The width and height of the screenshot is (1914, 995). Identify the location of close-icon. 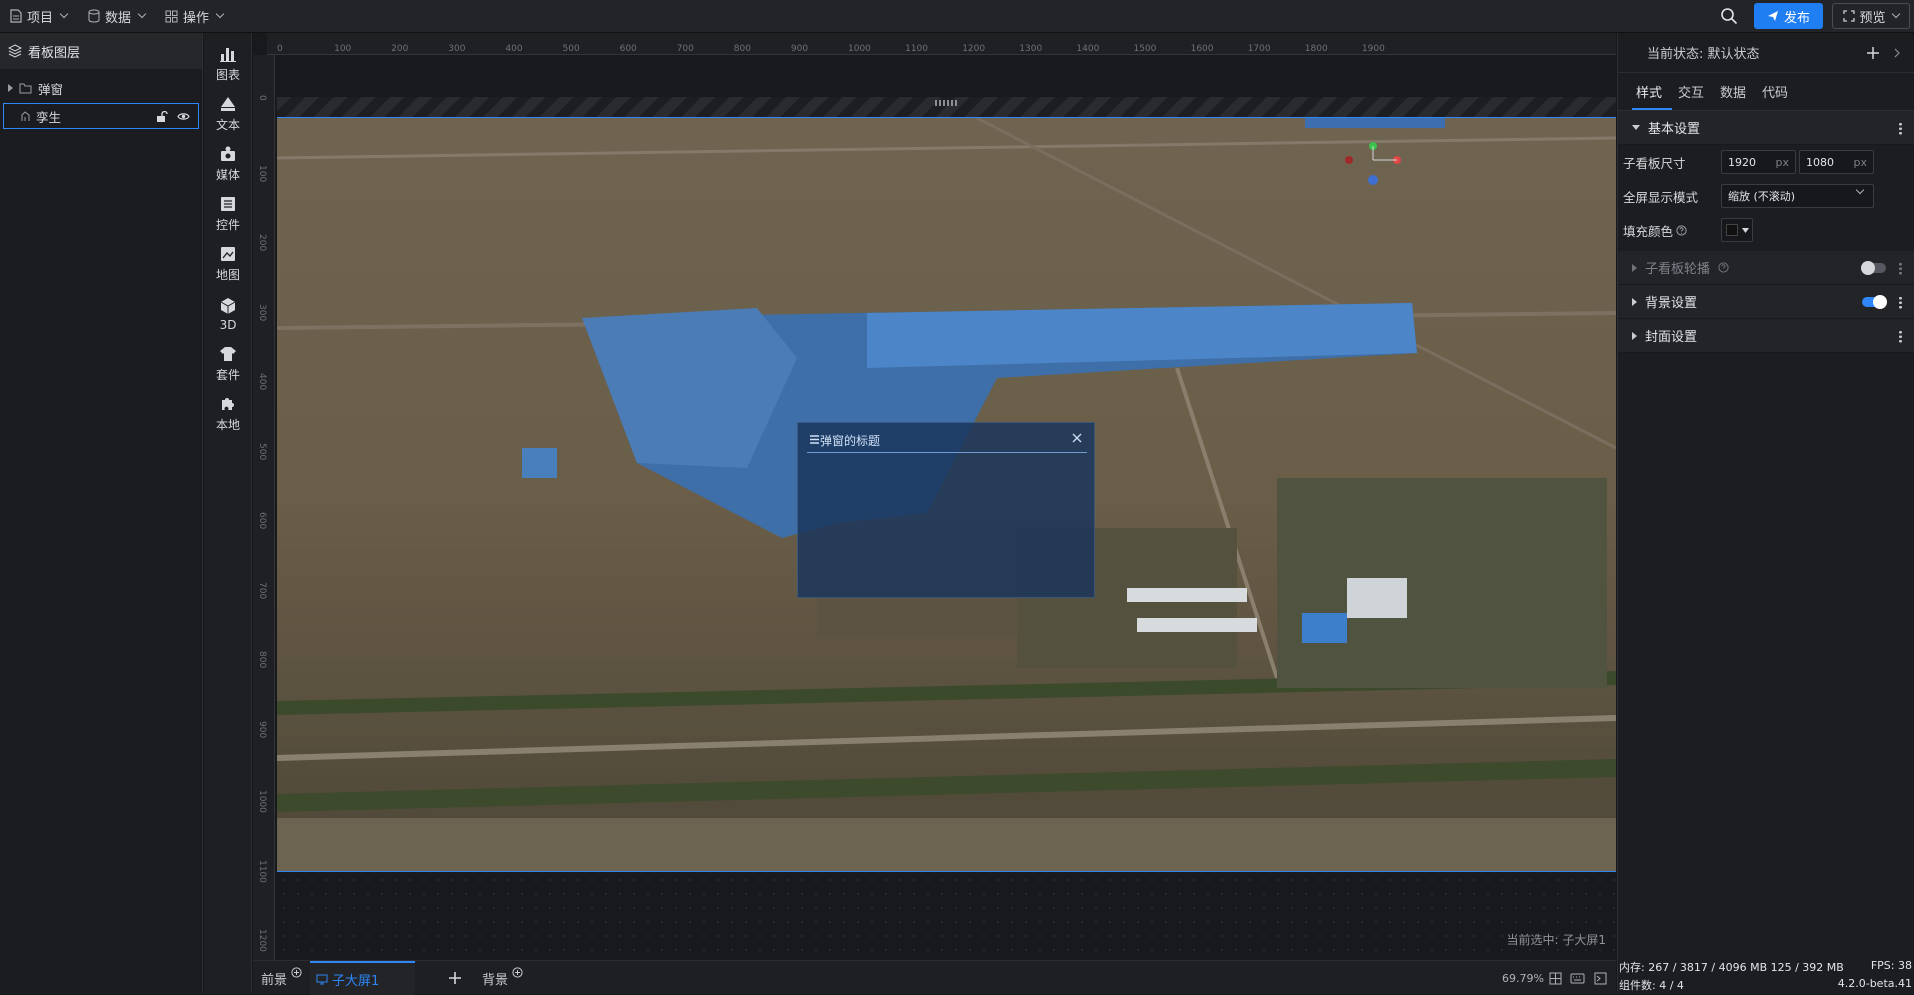
(1077, 438).